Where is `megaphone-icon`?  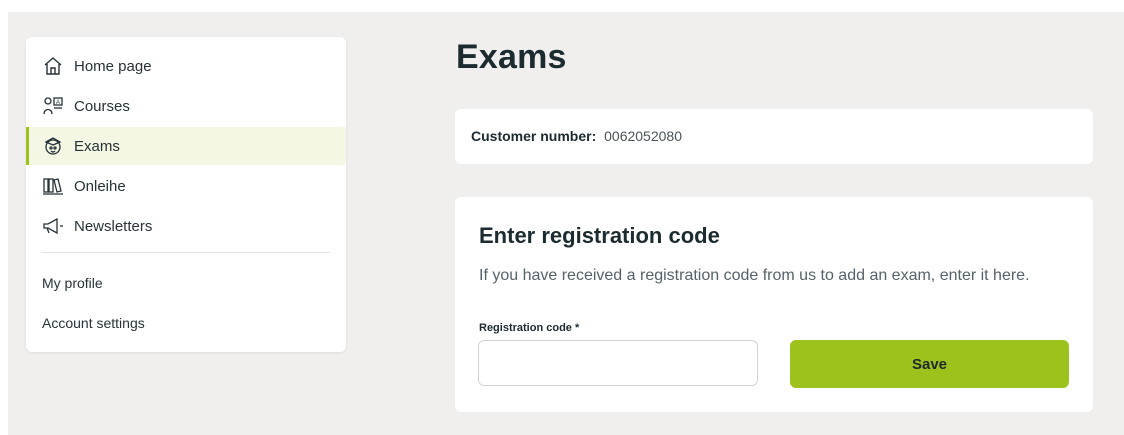 megaphone-icon is located at coordinates (53, 226).